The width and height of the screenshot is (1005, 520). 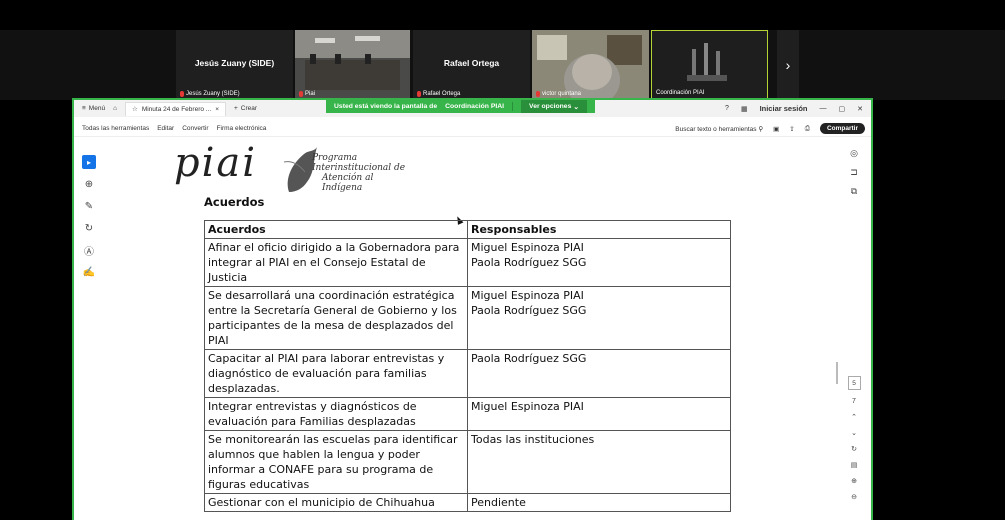 I want to click on sign-in-button: Iniciar sesión, so click(x=784, y=108).